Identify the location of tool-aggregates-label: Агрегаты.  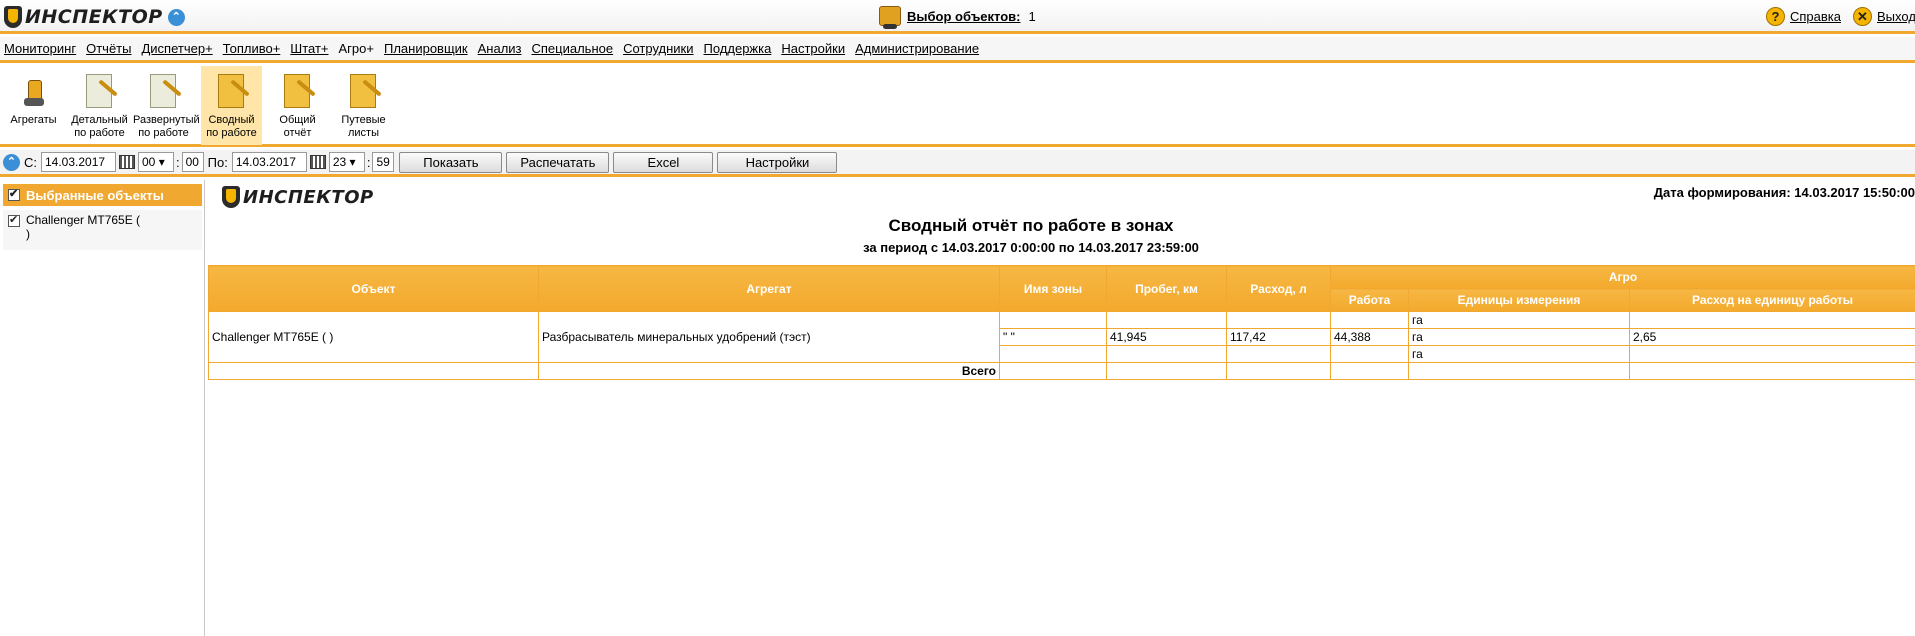
(33, 120).